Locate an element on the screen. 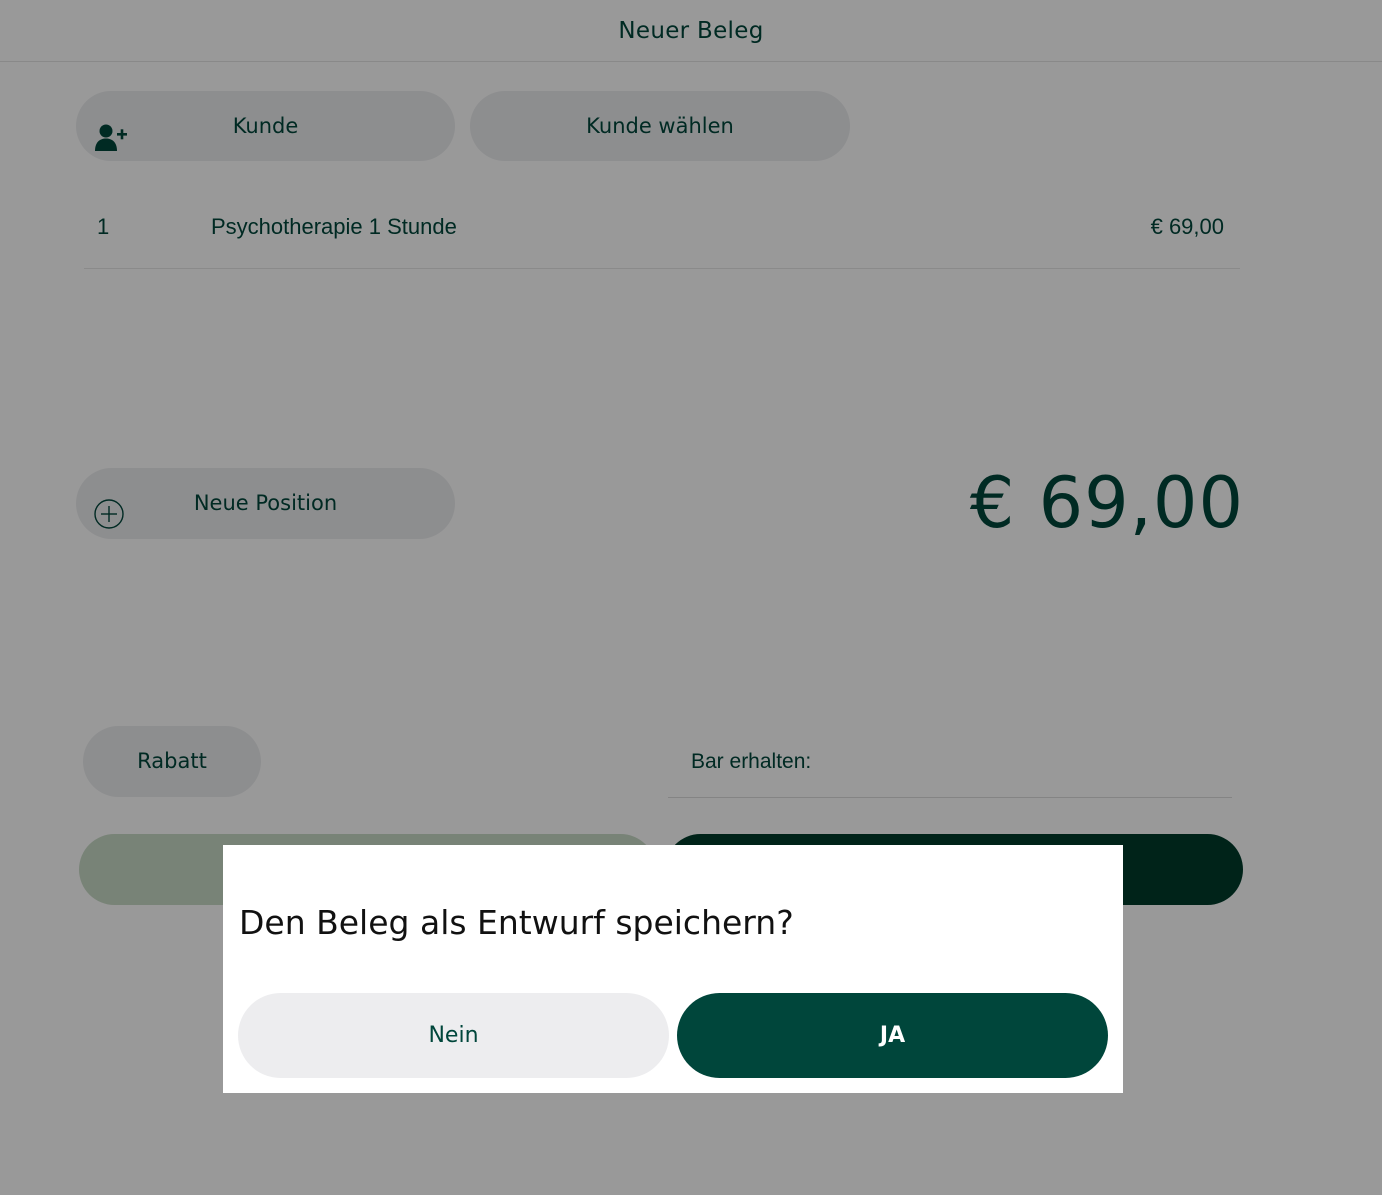  no-button: Nein is located at coordinates (453, 1035).